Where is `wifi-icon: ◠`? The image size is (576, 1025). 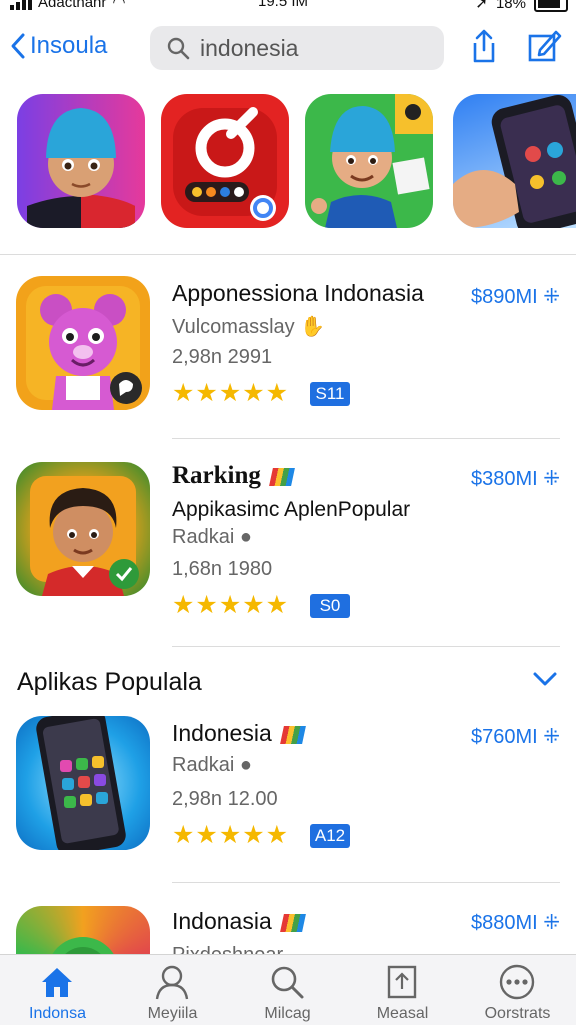
wifi-icon: ◠ is located at coordinates (119, 5).